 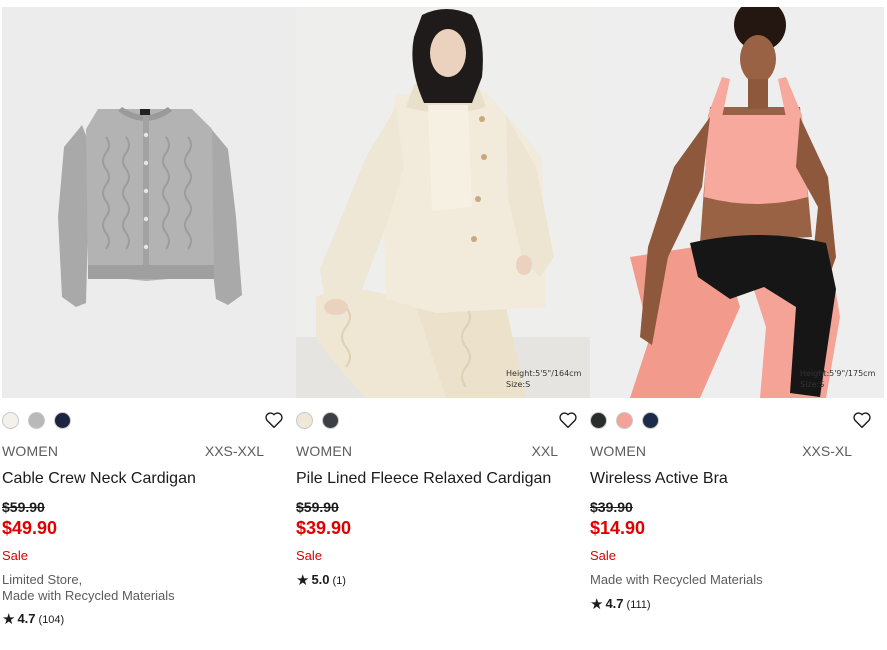 What do you see at coordinates (99, 479) in the screenshot?
I see `product-name: Cable Crew Neck Cardigan` at bounding box center [99, 479].